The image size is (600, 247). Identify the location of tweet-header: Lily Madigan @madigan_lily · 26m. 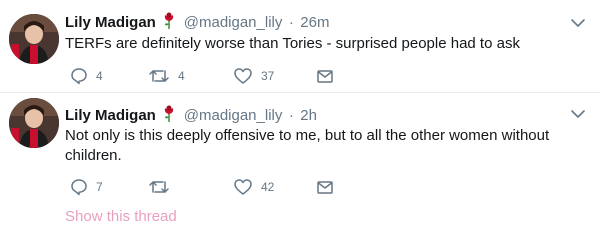
(197, 21).